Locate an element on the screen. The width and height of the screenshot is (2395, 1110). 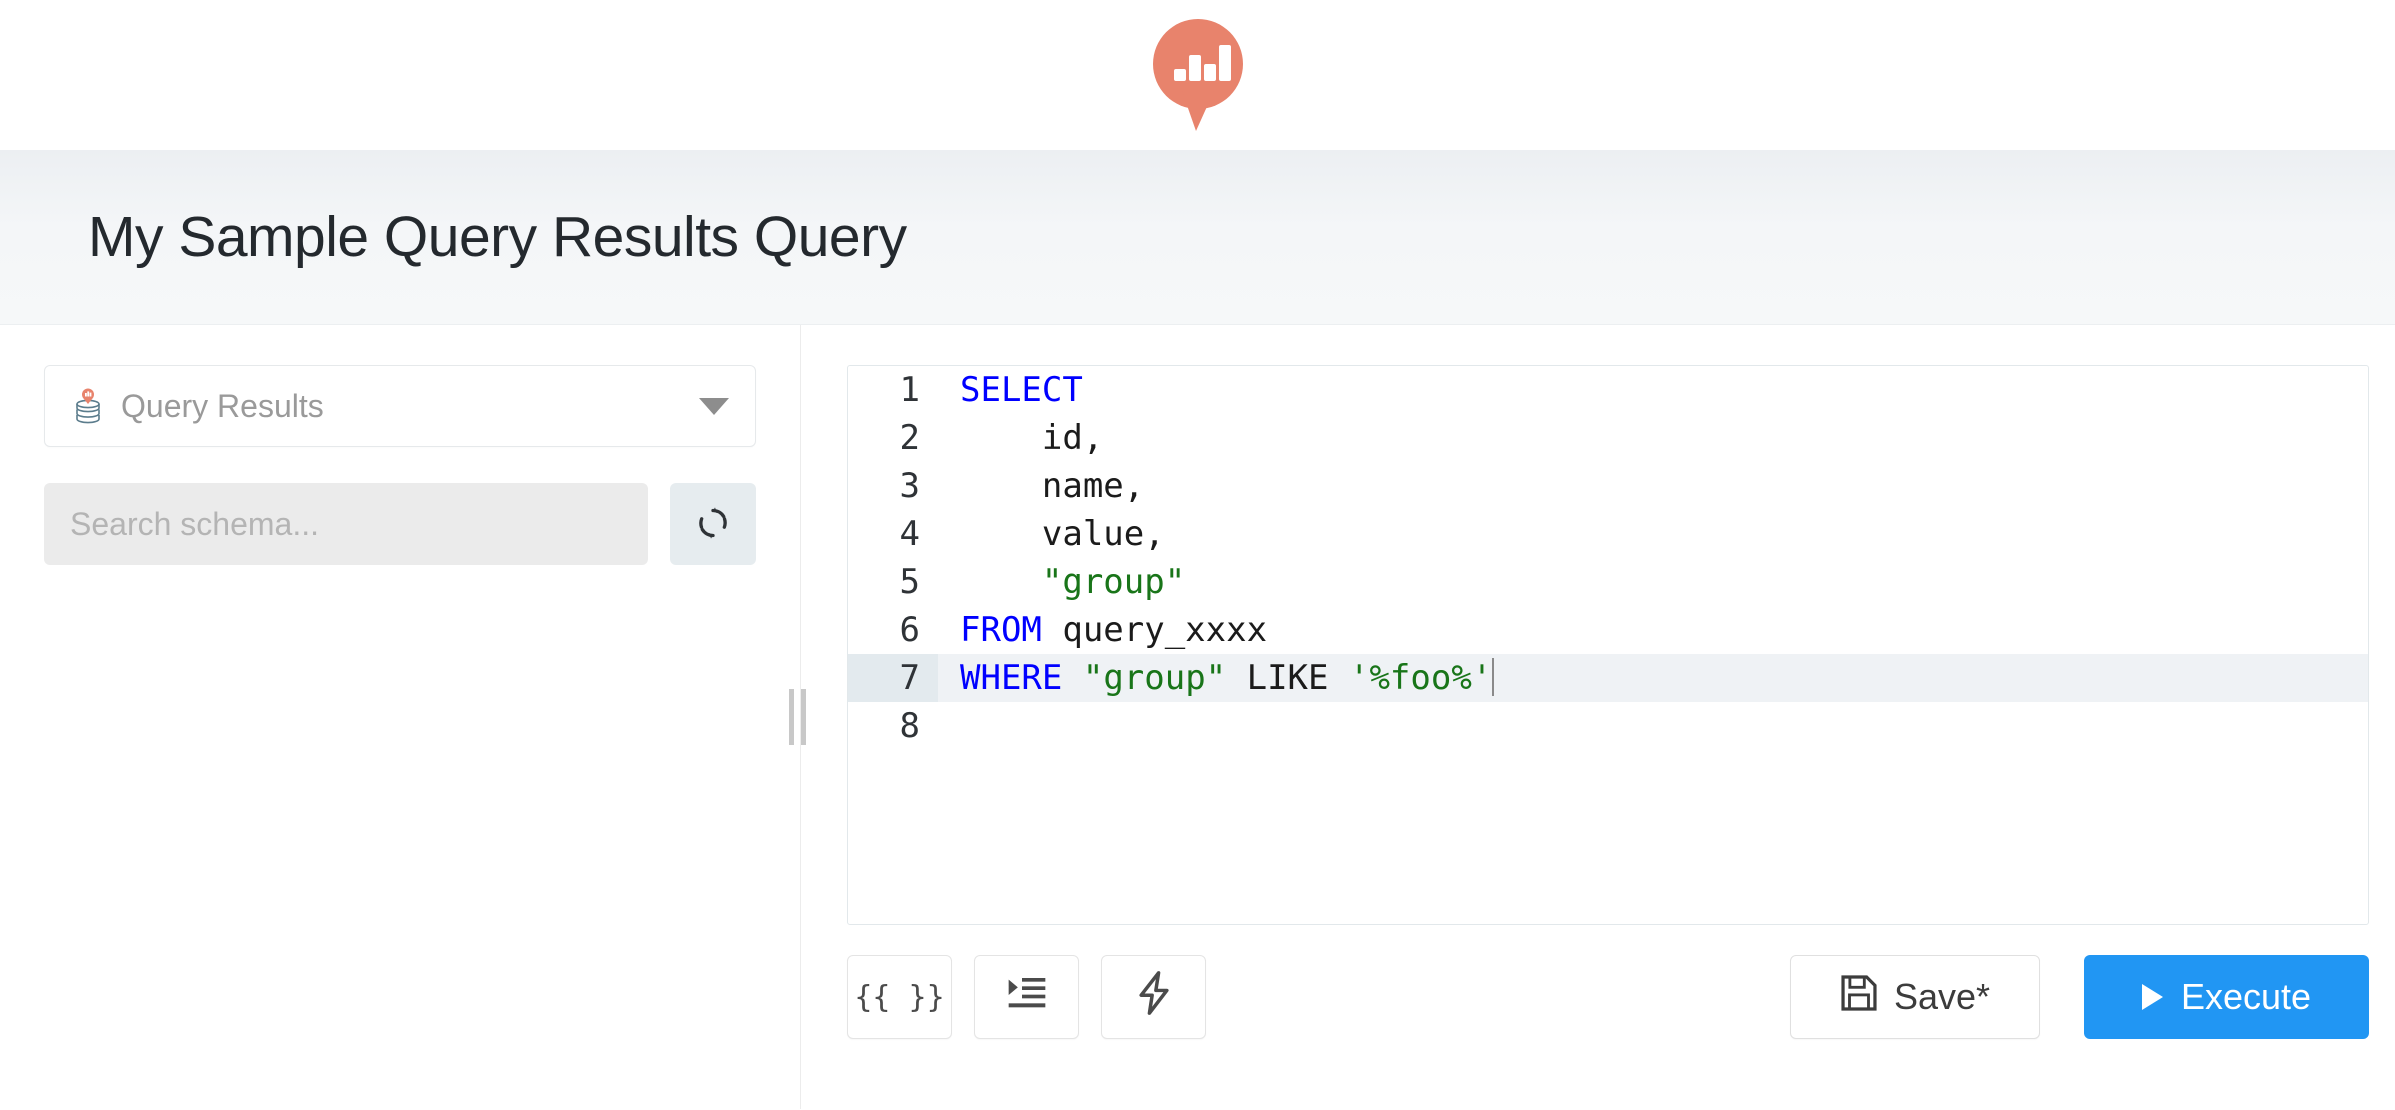
code-text: id, is located at coordinates (1653, 438).